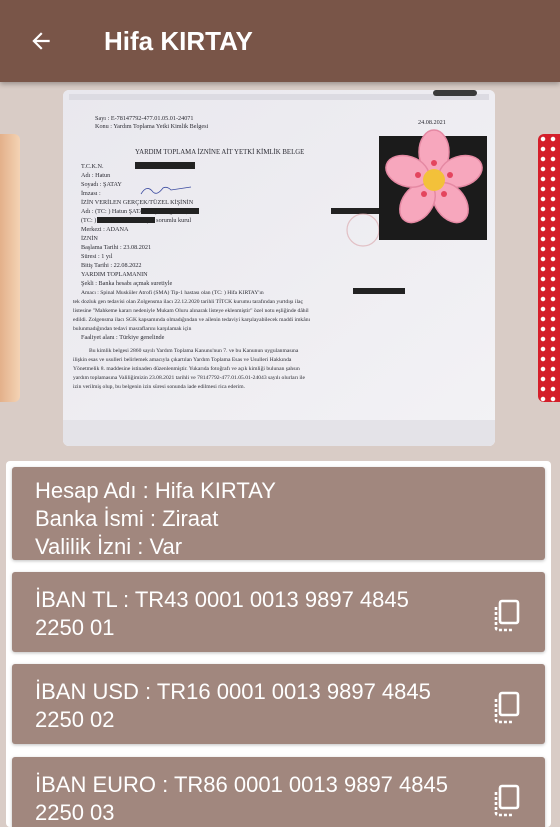 This screenshot has height=827, width=560. What do you see at coordinates (116, 247) in the screenshot?
I see `doc-baslama: Başlama Tarihi : 23.08.2021` at bounding box center [116, 247].